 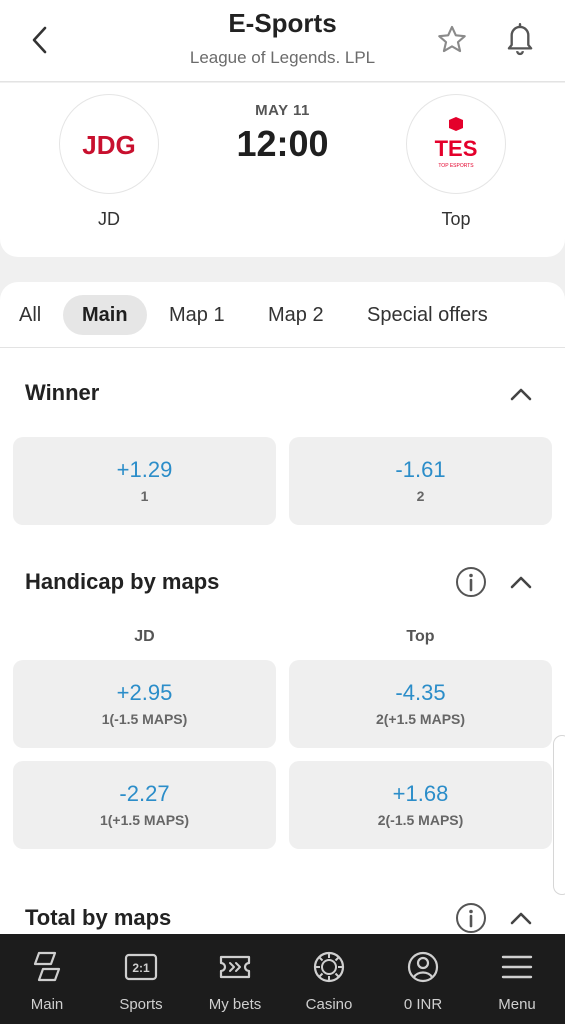 I want to click on star-outline-icon, so click(x=452, y=39).